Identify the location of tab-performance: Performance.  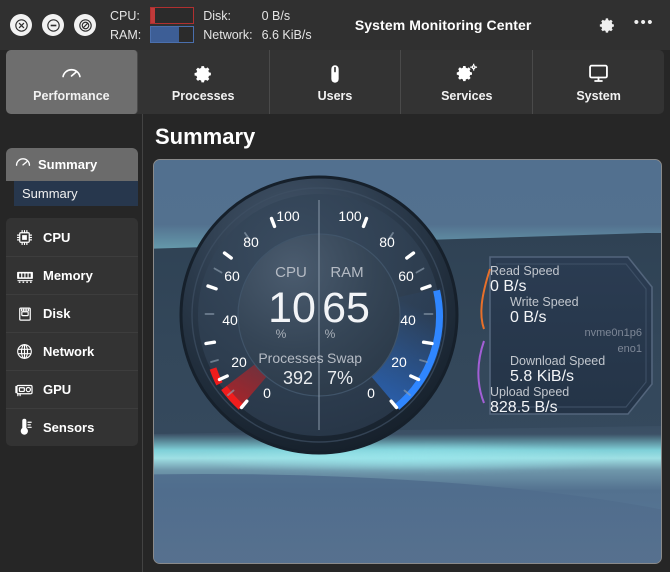
(72, 82).